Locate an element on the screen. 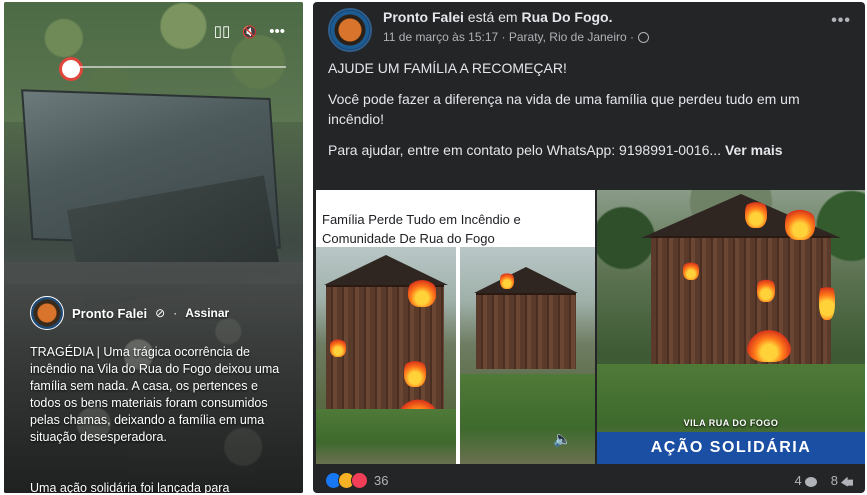 The image size is (867, 495). verified-icon: ⊘ is located at coordinates (160, 313).